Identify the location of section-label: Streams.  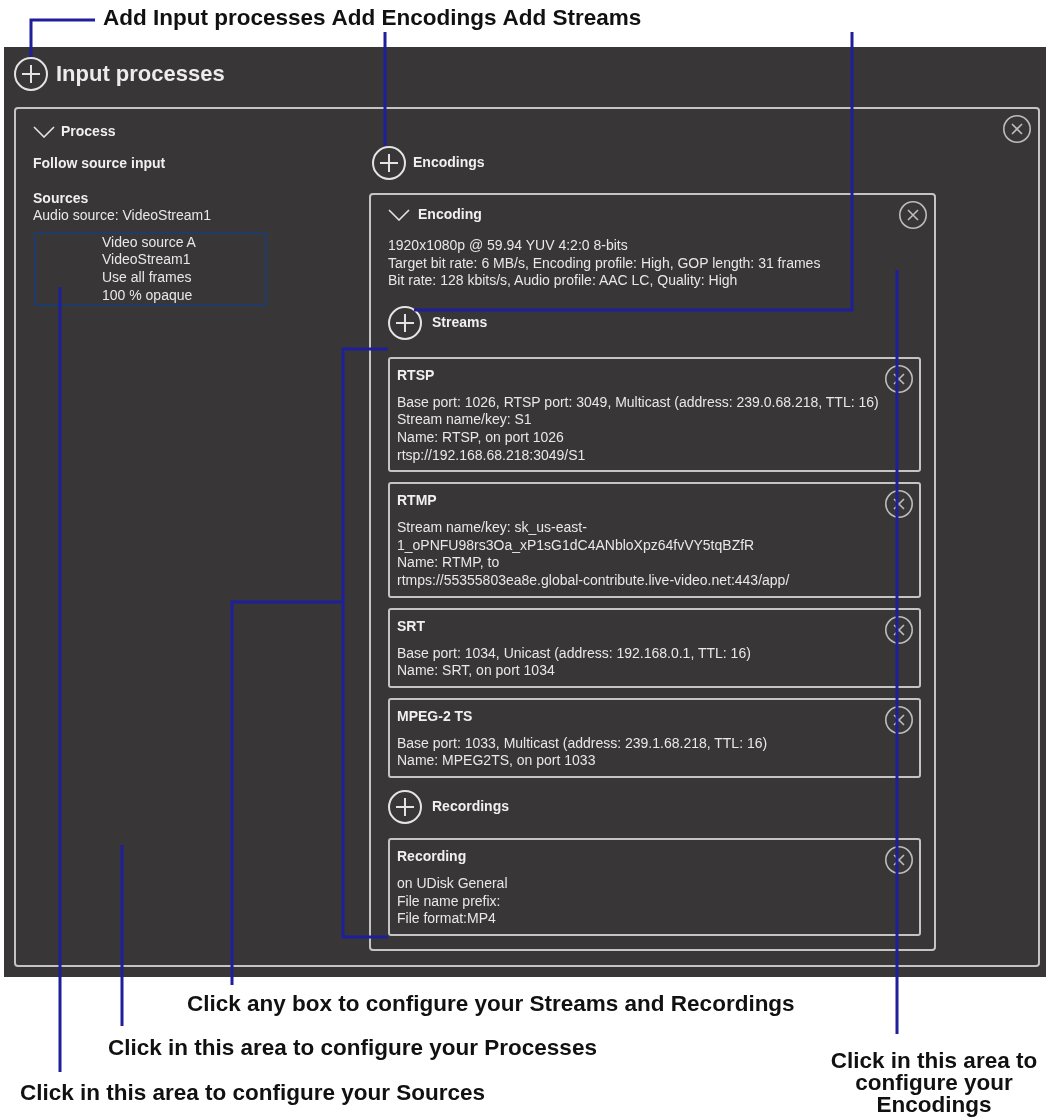
(460, 323).